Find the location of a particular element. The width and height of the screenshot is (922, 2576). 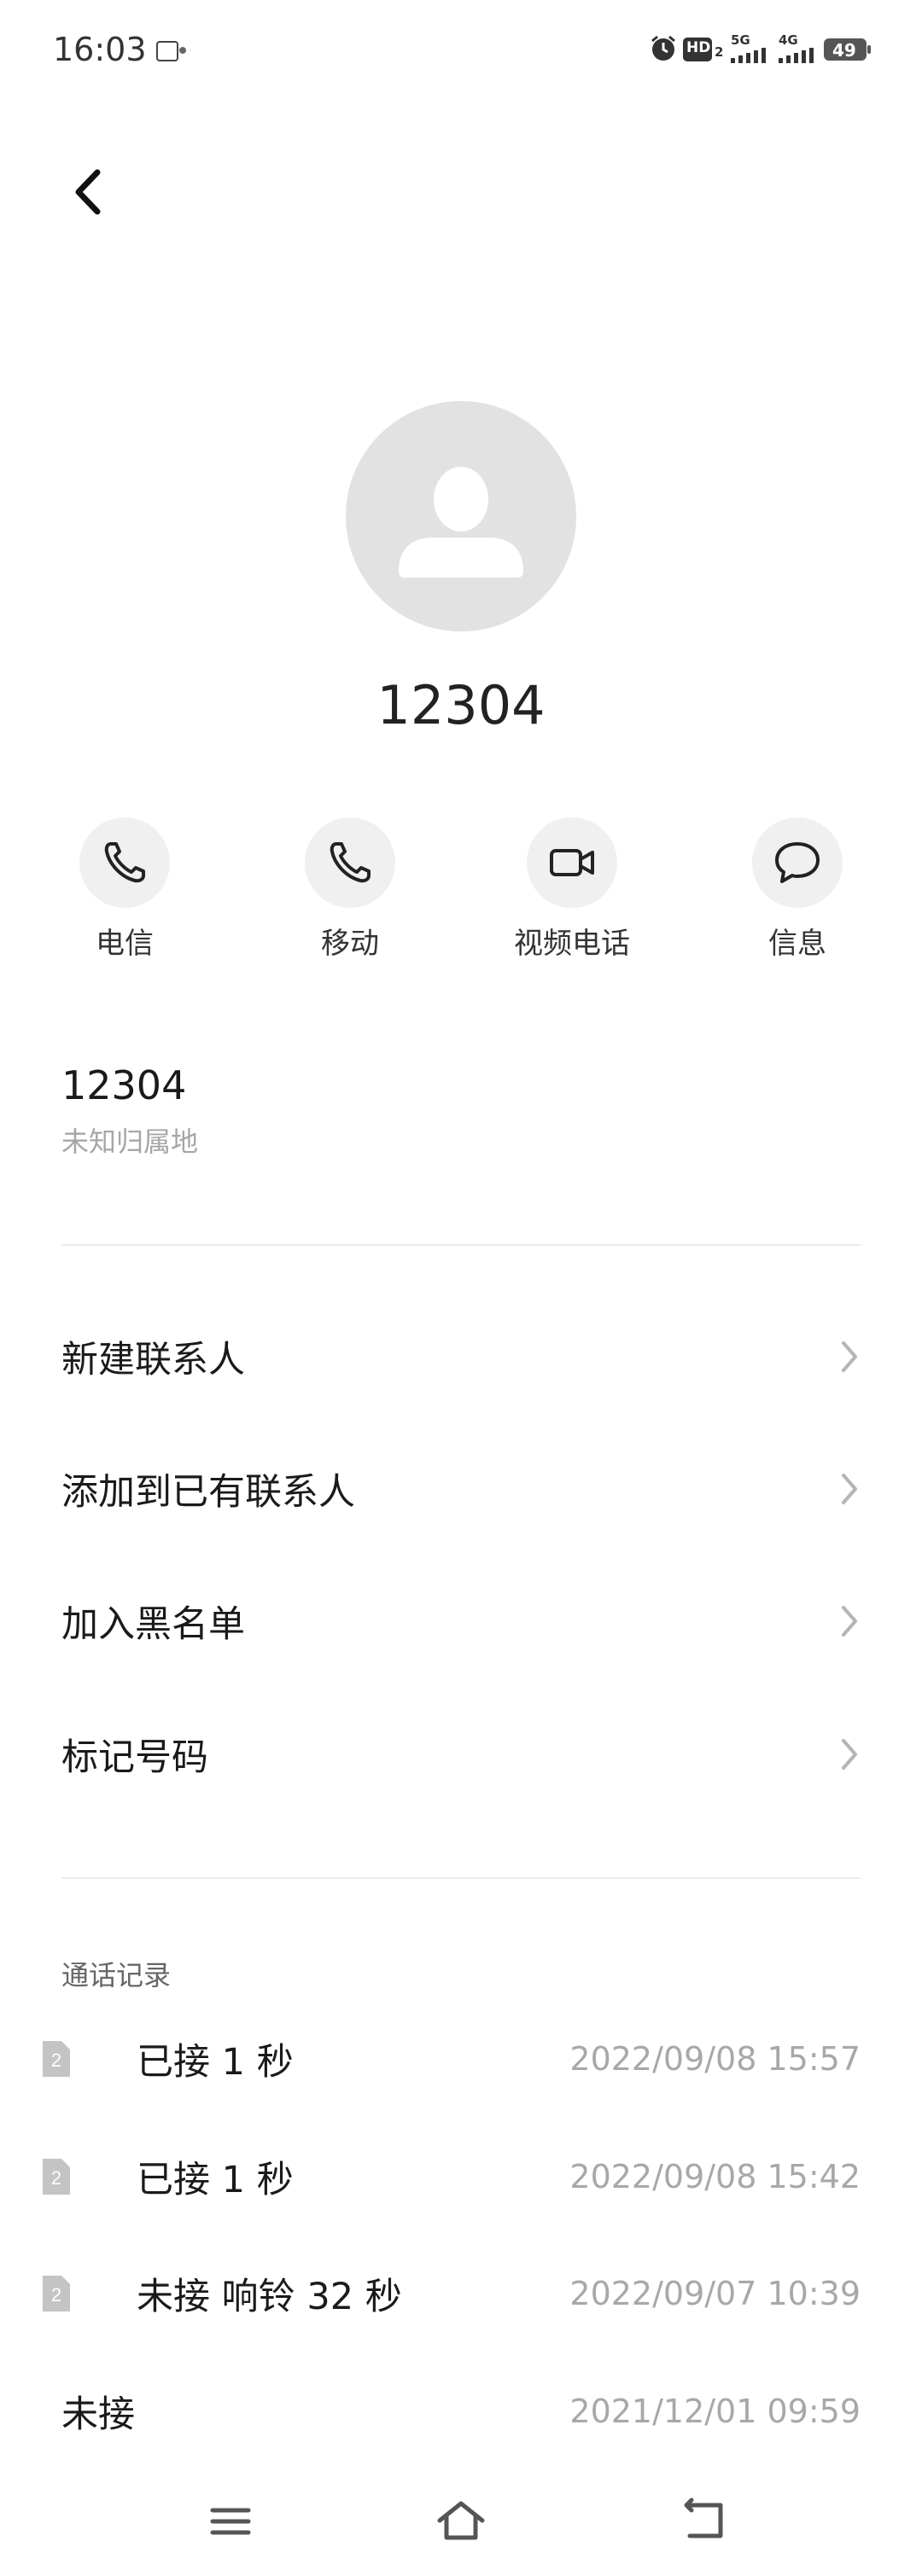

new-contact-row: 新建联系人 is located at coordinates (461, 1357).